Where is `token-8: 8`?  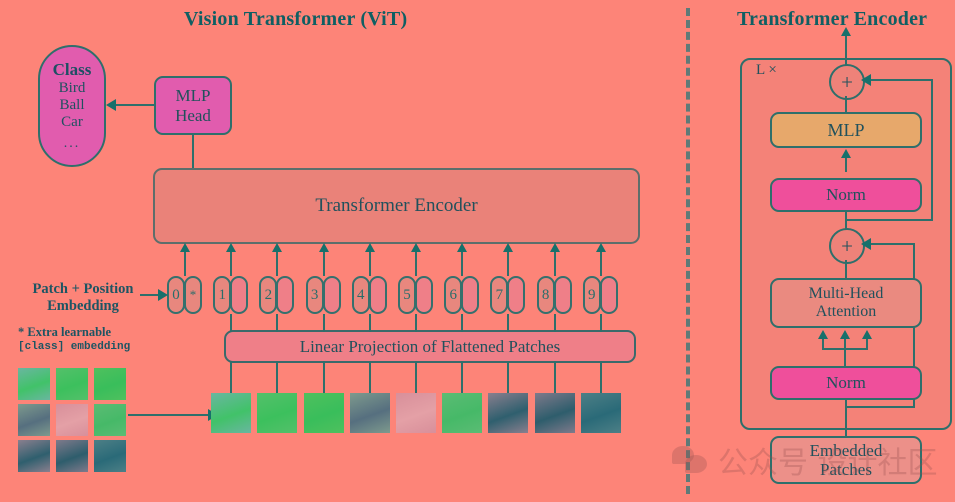
token-8: 8 is located at coordinates (554, 295).